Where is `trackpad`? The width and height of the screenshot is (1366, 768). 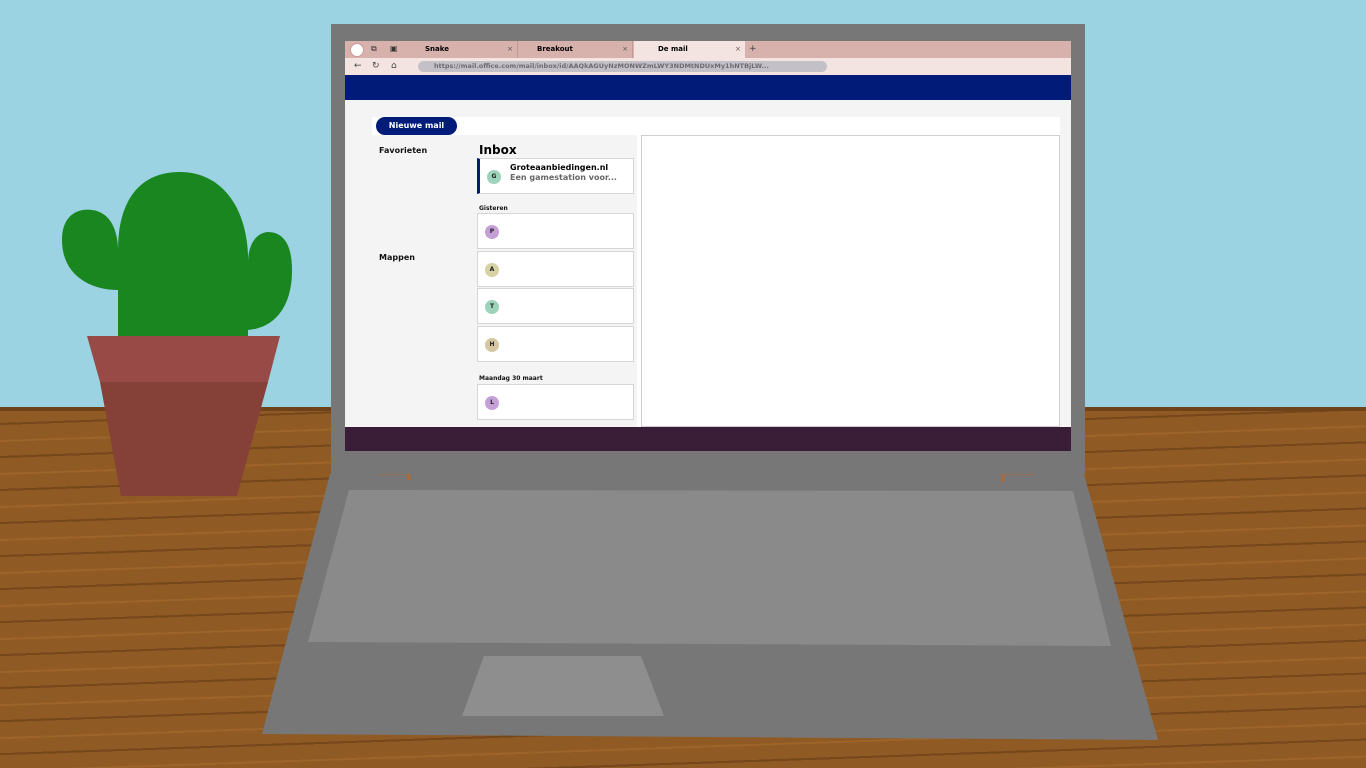
trackpad is located at coordinates (563, 686).